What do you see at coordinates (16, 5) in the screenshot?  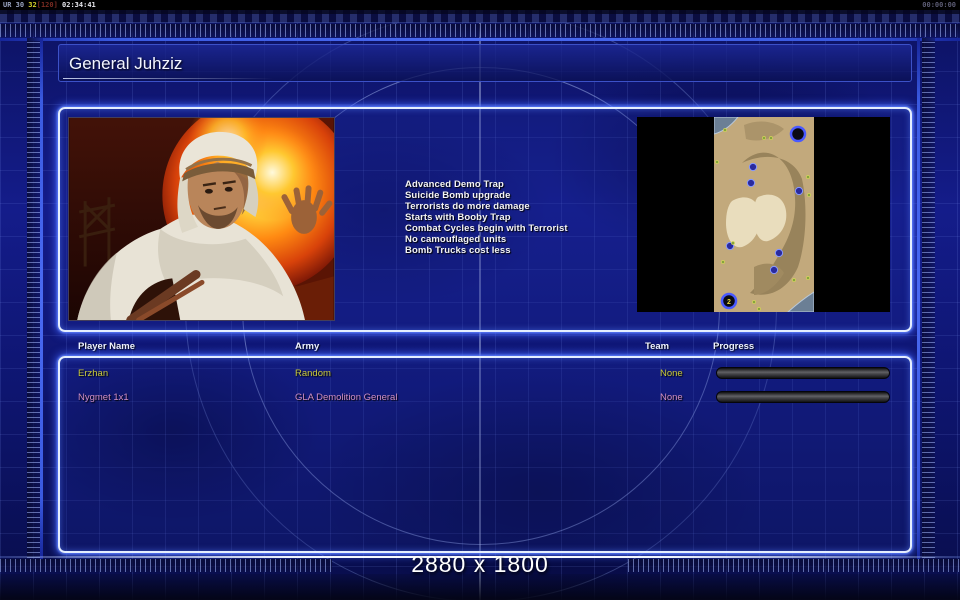 I see `debug-ur: UR 30` at bounding box center [16, 5].